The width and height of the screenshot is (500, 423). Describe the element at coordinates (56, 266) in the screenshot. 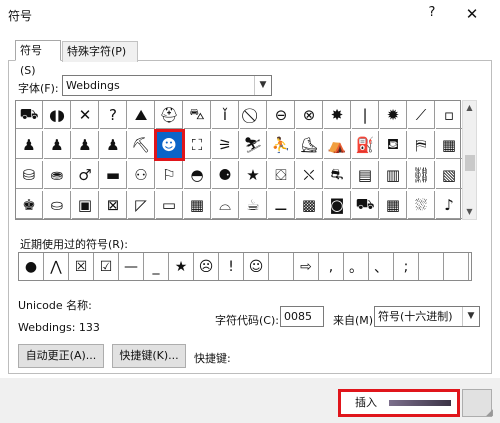

I see `recent-symbol-cell: ⋀` at that location.